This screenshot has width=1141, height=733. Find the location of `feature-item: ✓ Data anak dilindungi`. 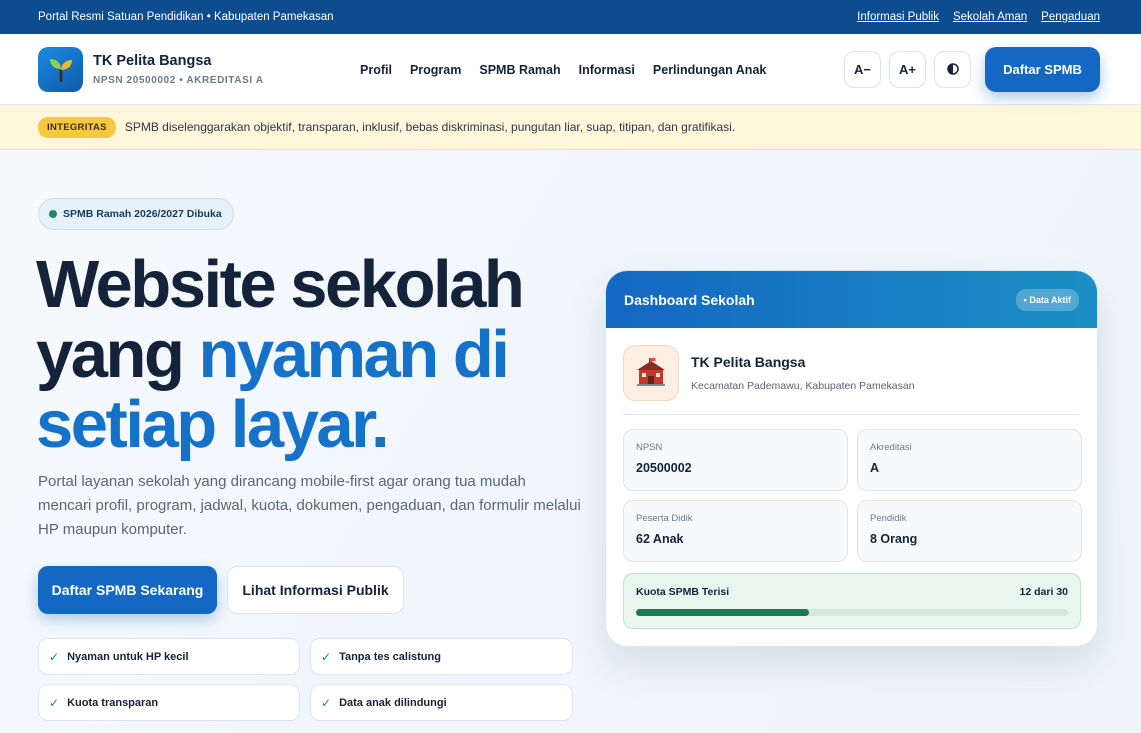

feature-item: ✓ Data anak dilindungi is located at coordinates (441, 702).